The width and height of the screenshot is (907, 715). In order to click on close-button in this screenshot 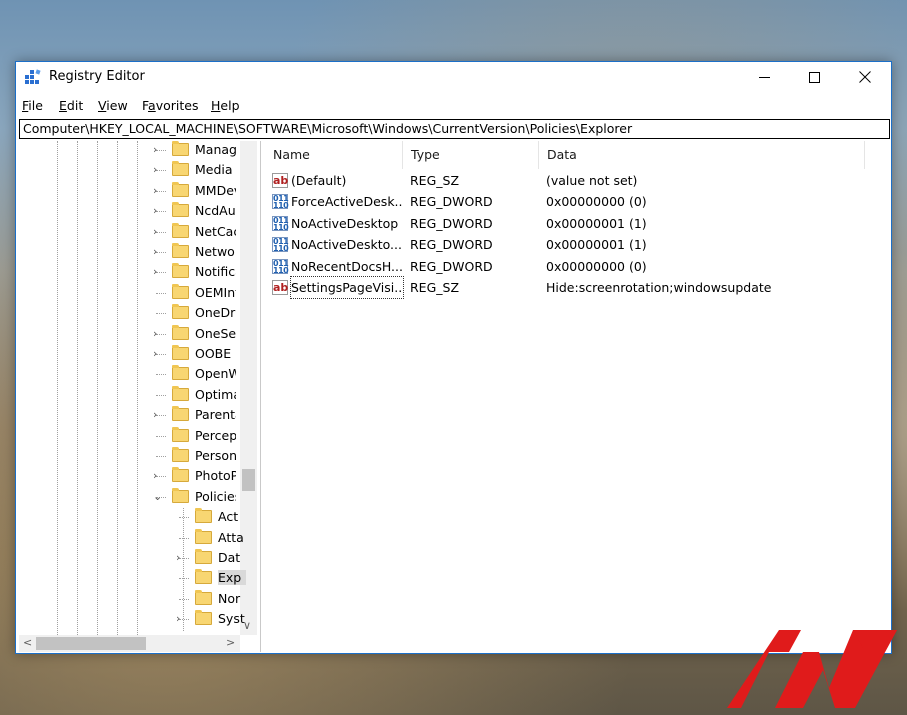, I will do `click(865, 77)`.